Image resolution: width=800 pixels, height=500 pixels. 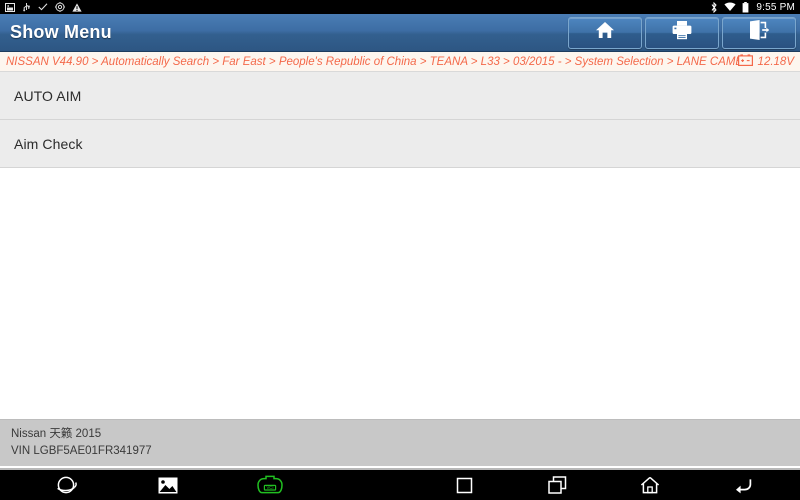 I want to click on android-status-bar: 9:55 PM, so click(x=400, y=7).